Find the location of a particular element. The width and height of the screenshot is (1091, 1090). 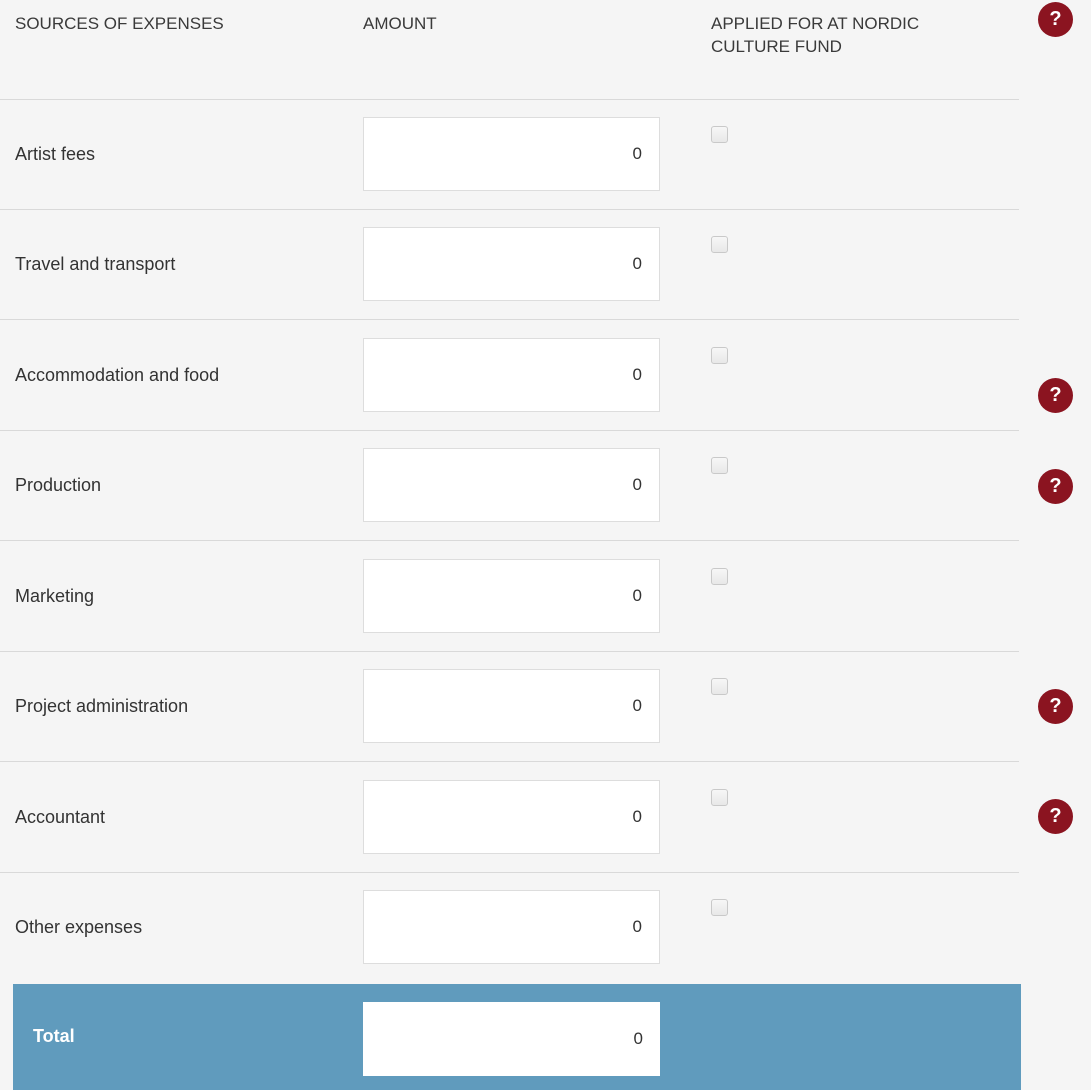

expense-row-accountant: Accountant is located at coordinates (509, 817).